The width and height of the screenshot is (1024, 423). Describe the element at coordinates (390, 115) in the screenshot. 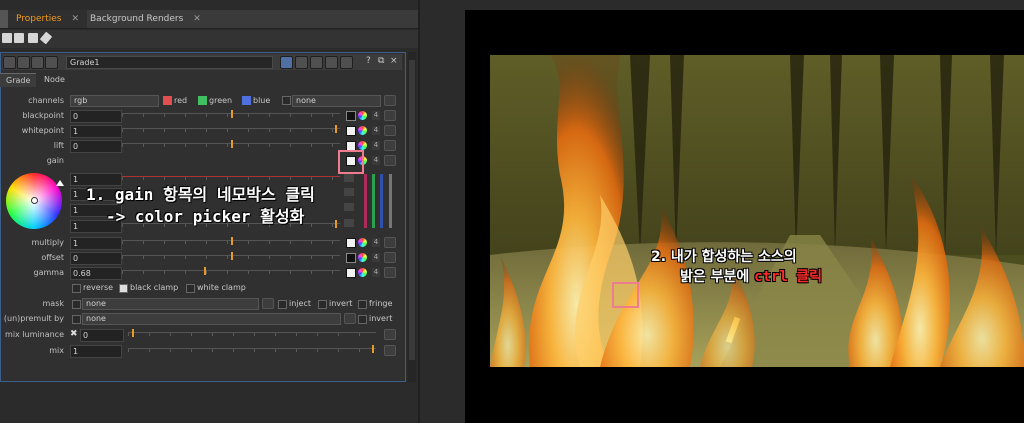

I see `blackpoint-animation-button` at that location.